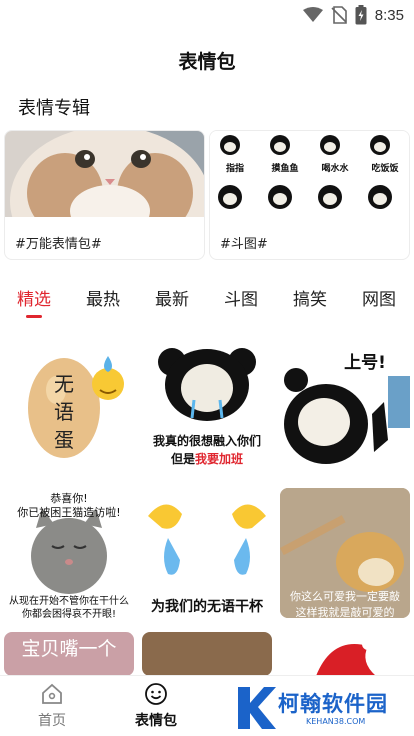 This screenshot has height=736, width=414. Describe the element at coordinates (54, 108) in the screenshot. I see `albums-section-title: 表情专辑` at that location.